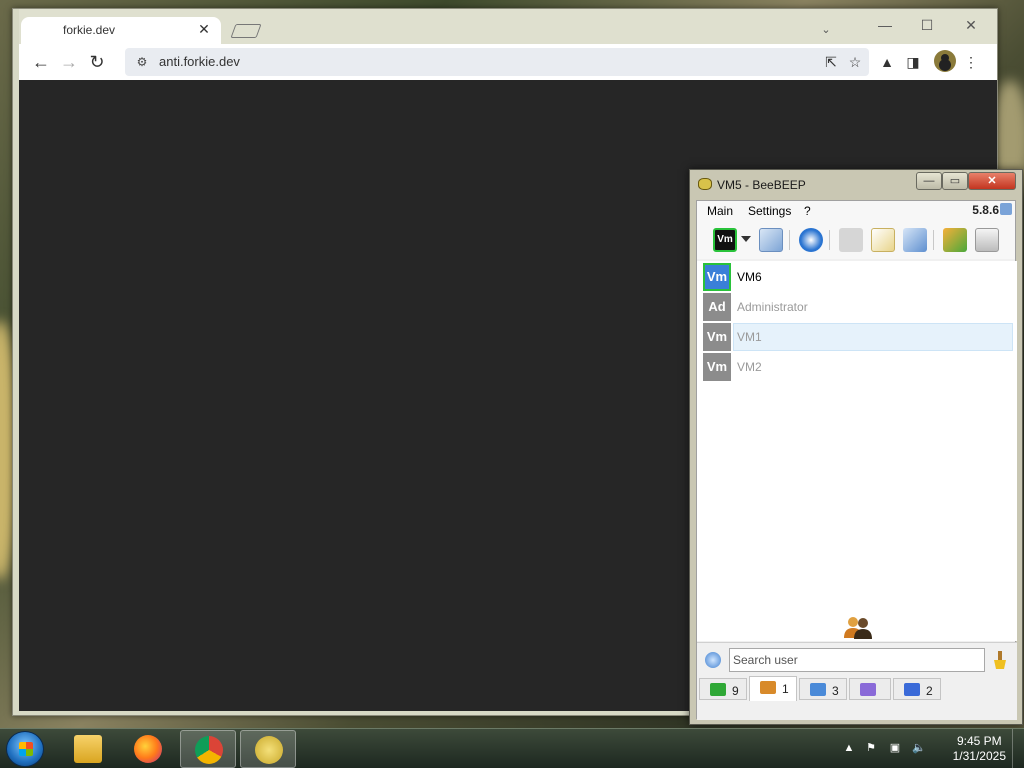 Image resolution: width=1024 pixels, height=768 pixels. What do you see at coordinates (246, 31) in the screenshot?
I see `new-tab-button` at bounding box center [246, 31].